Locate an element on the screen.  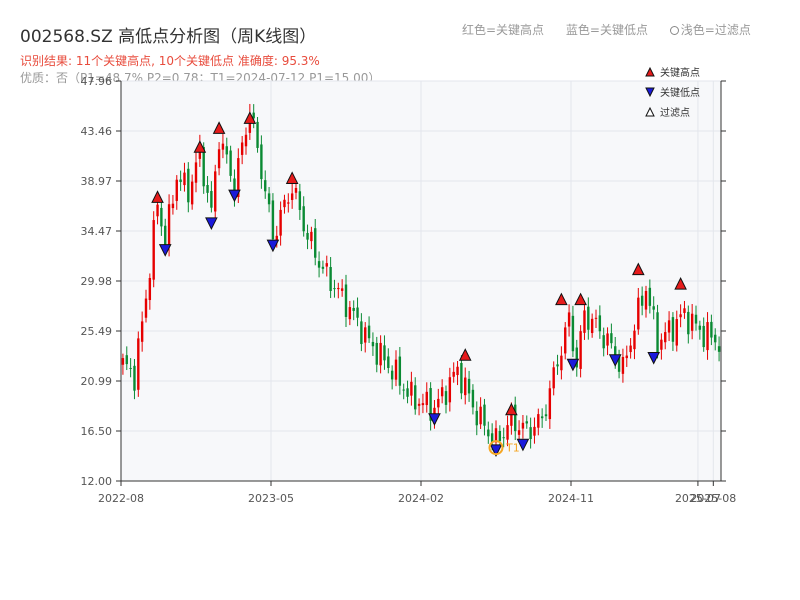
y-tick-label: 25.49 is located at coordinates (97, 331).